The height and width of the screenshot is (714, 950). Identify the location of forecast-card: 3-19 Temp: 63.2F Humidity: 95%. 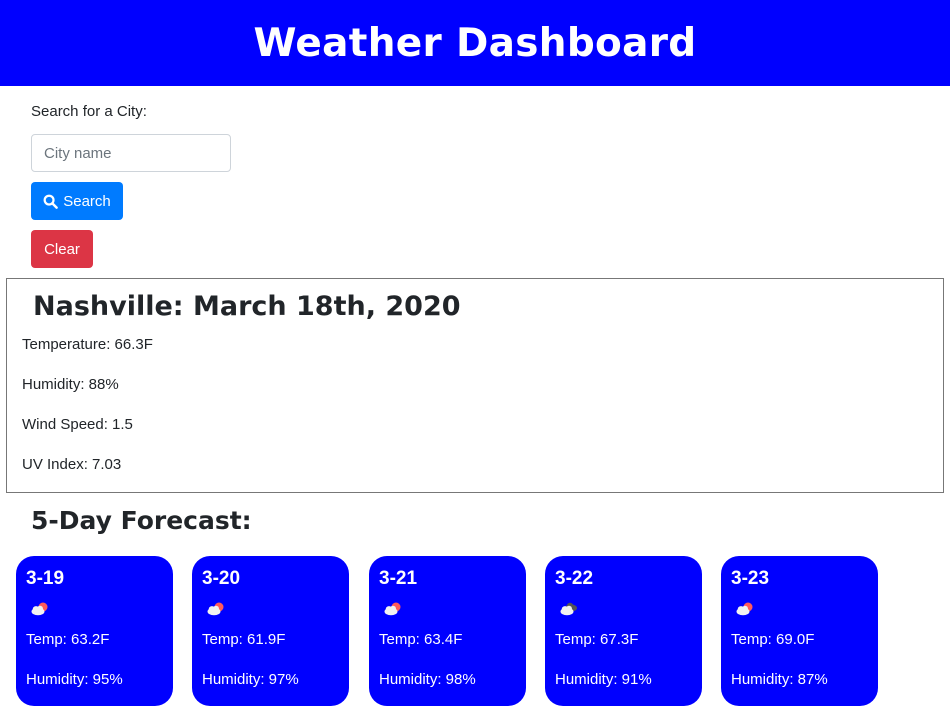
(94, 631).